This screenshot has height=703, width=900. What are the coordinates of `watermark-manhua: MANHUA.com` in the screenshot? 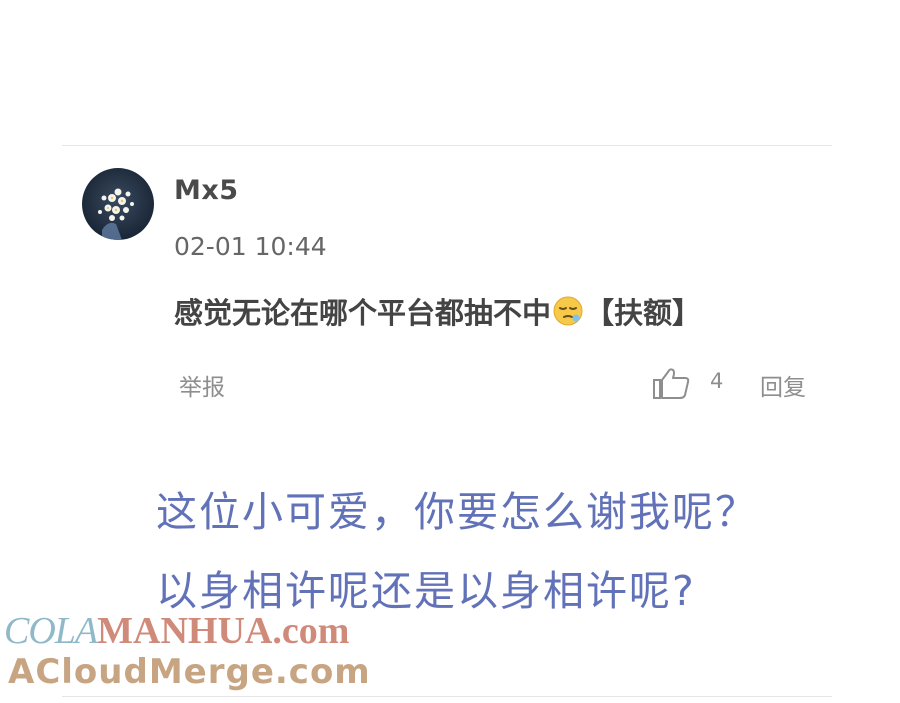 It's located at (223, 631).